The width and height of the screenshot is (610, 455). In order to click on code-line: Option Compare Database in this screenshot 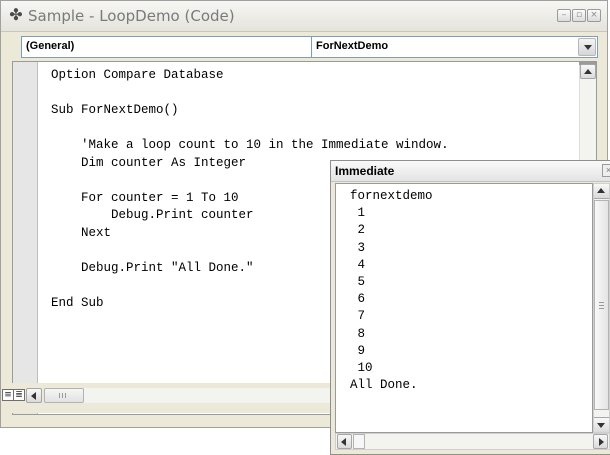, I will do `click(137, 75)`.